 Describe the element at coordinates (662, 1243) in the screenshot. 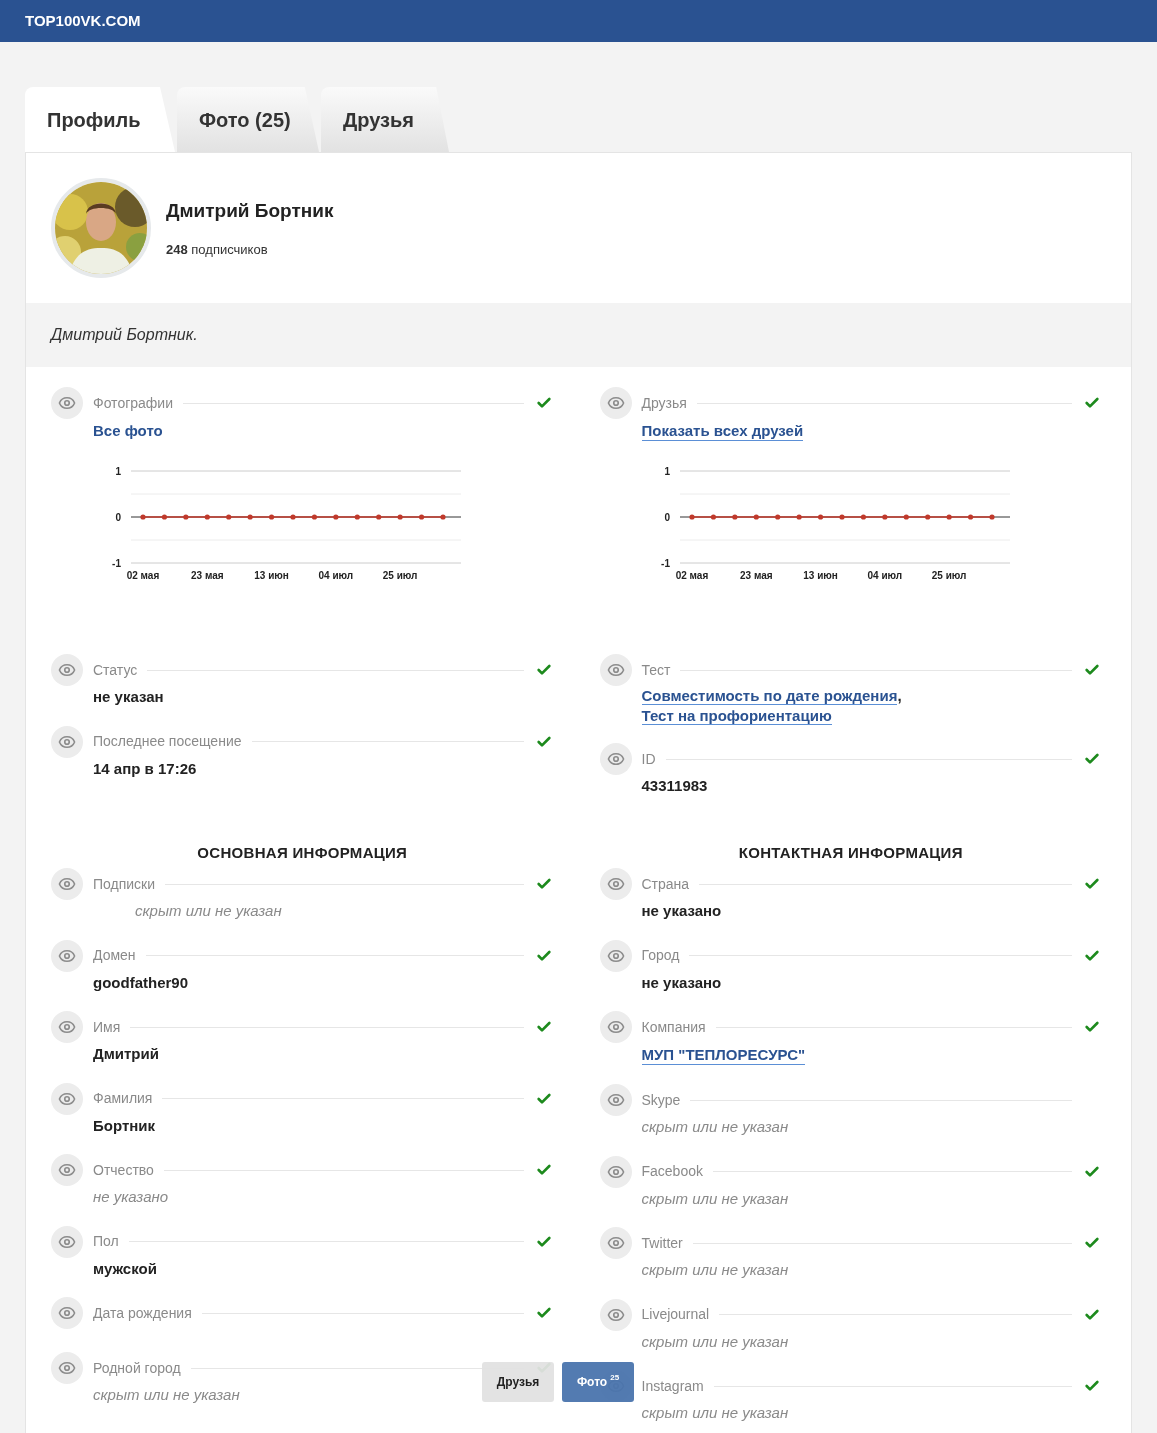

I see `field-label: Twitter` at that location.